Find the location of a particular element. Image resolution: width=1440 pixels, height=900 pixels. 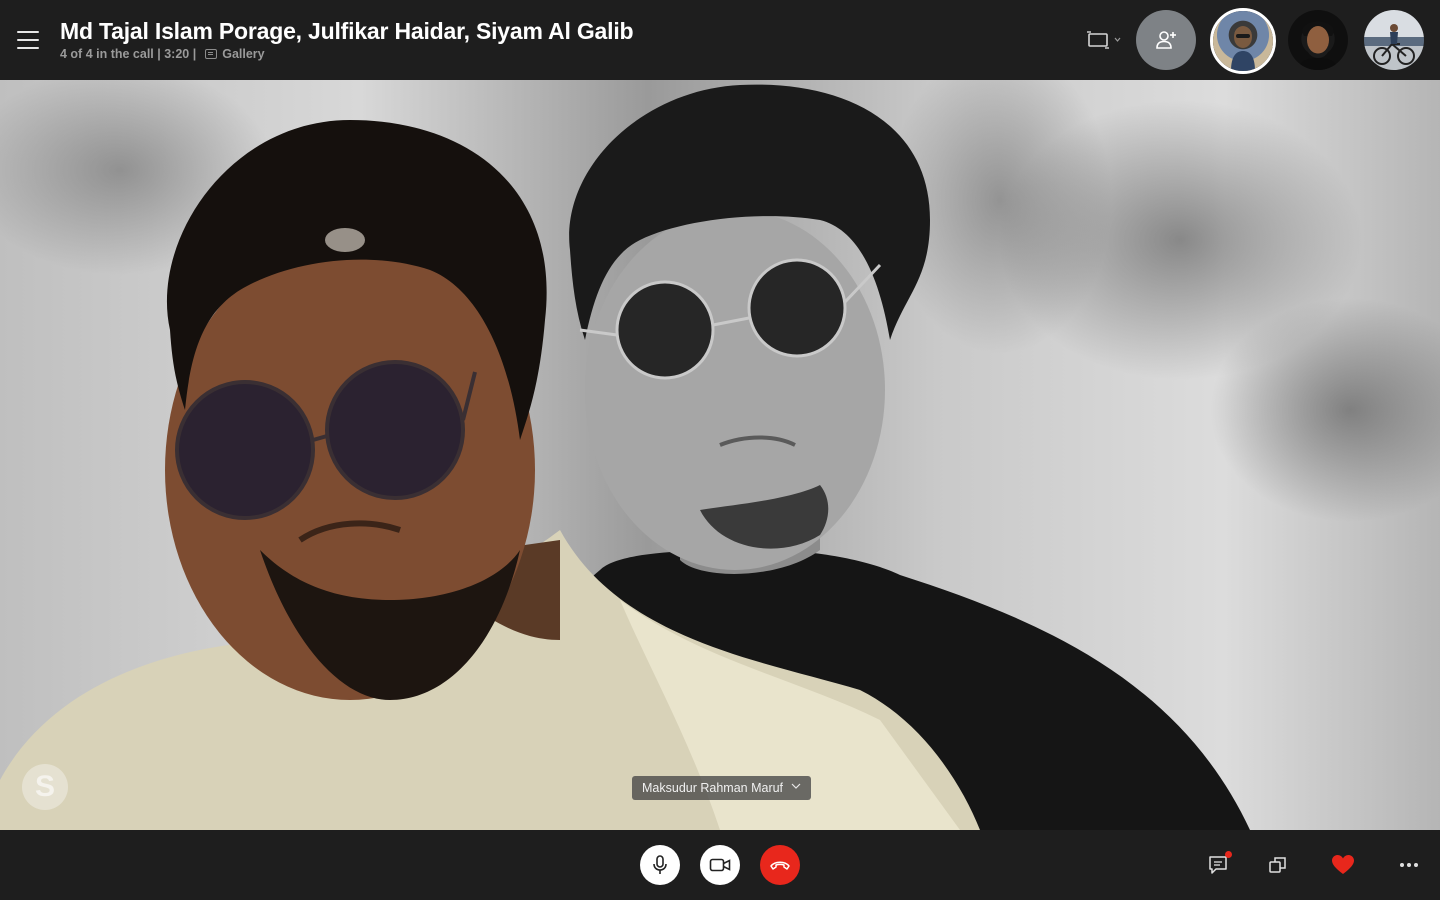

call-status-line: 4 of 4 in the call | 3:20 | Gallery is located at coordinates (162, 54).